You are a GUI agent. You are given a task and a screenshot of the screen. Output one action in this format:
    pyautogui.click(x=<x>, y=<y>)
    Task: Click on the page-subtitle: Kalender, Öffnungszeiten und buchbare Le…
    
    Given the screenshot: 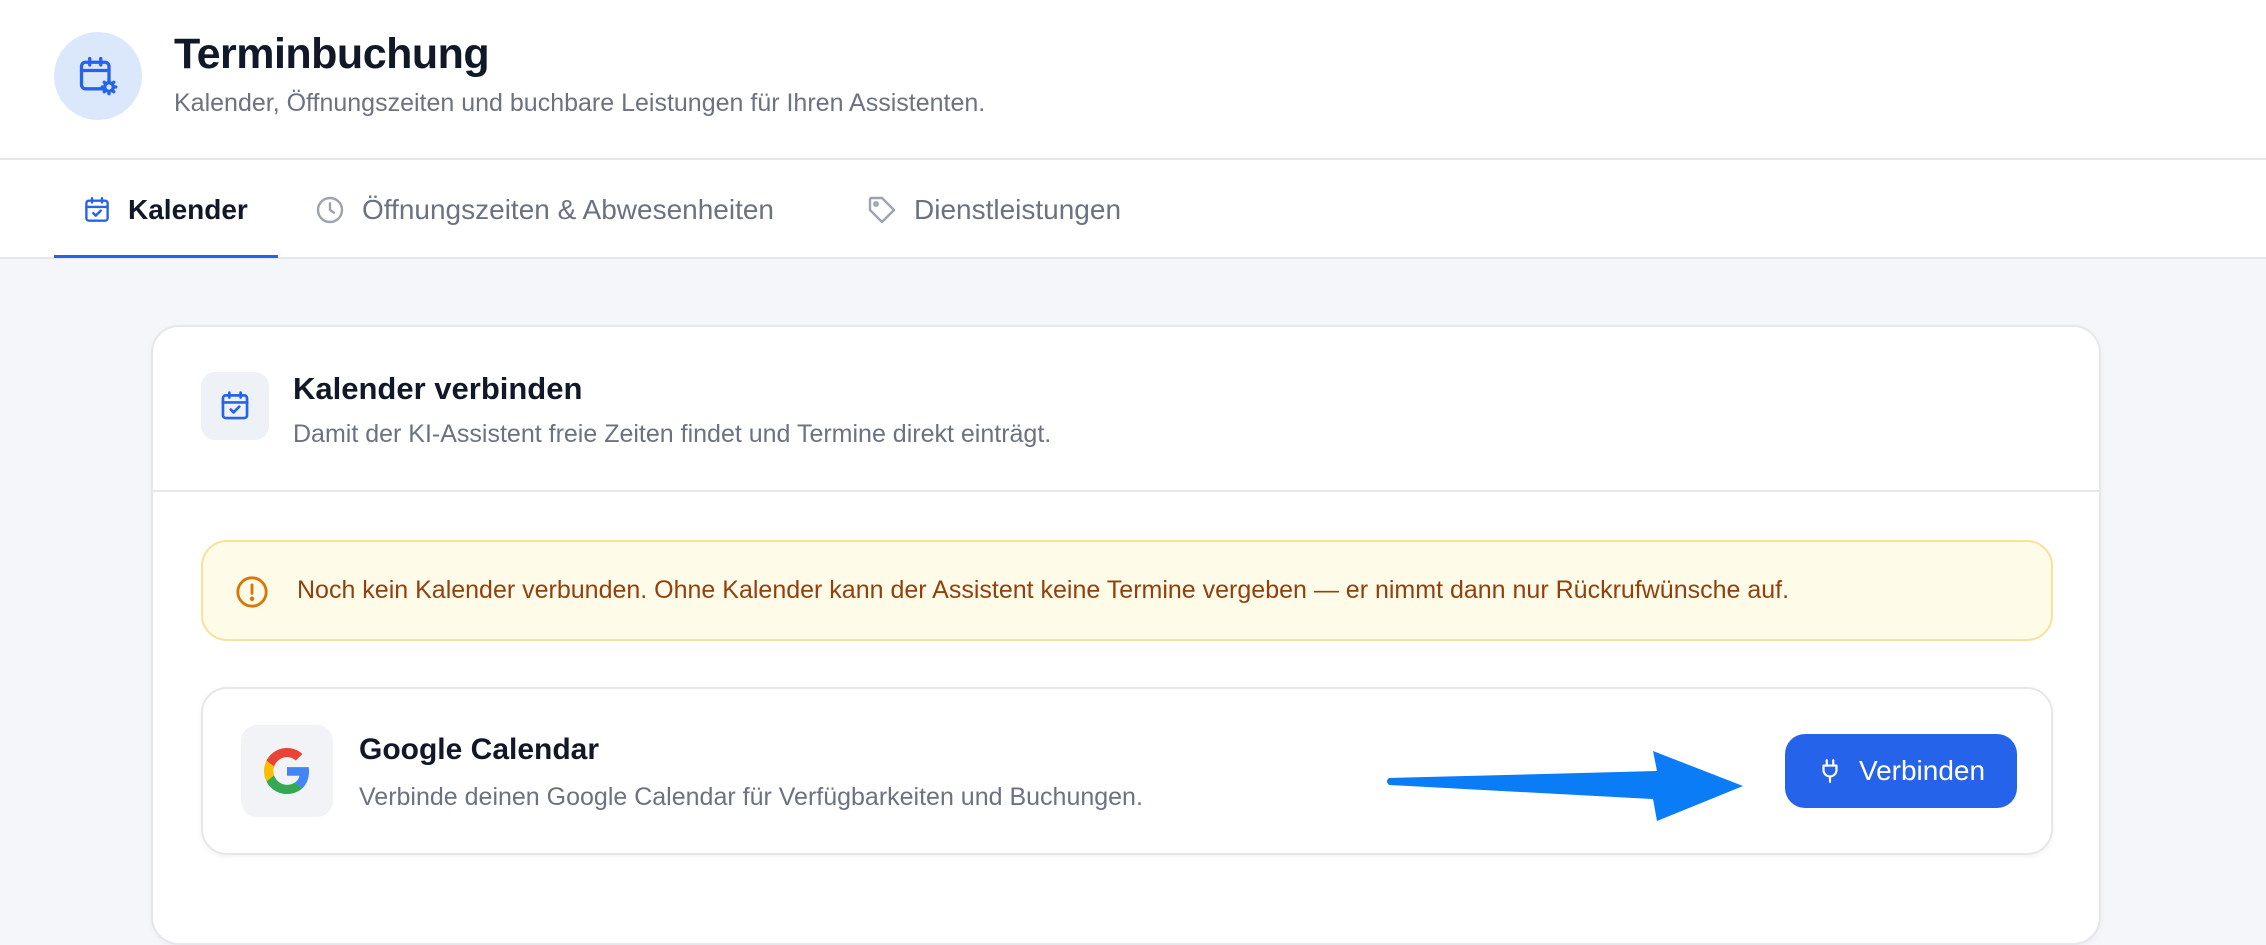 What is the action you would take?
    pyautogui.click(x=580, y=103)
    